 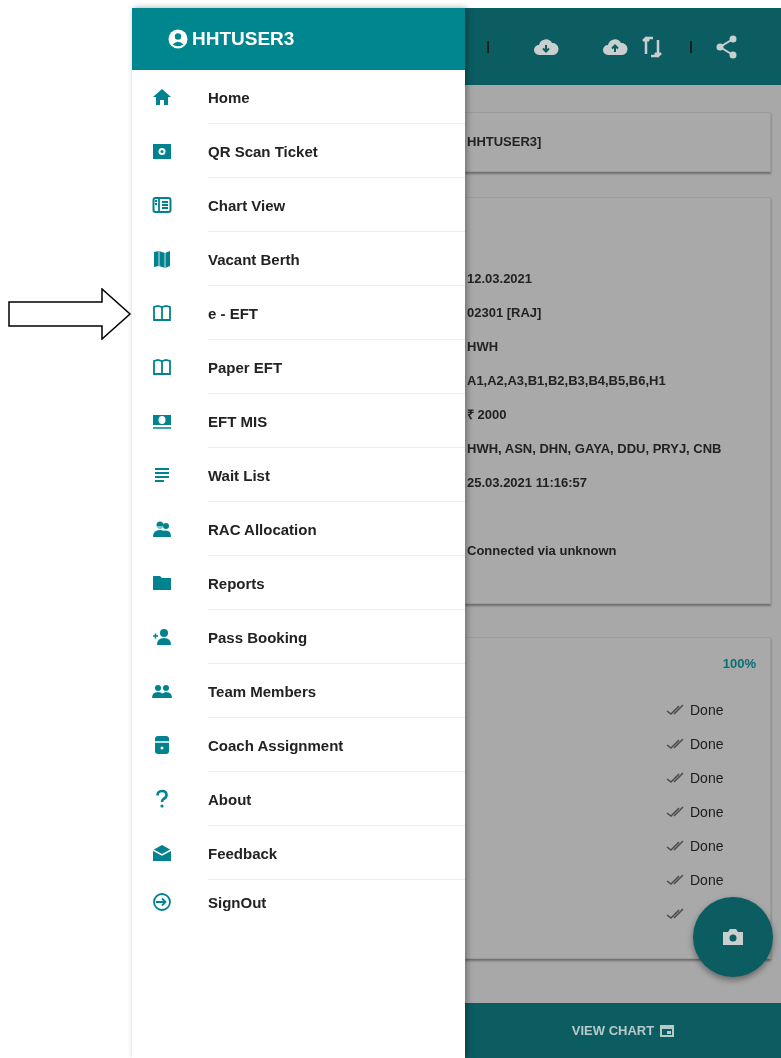 I want to click on user-icon, so click(x=178, y=39).